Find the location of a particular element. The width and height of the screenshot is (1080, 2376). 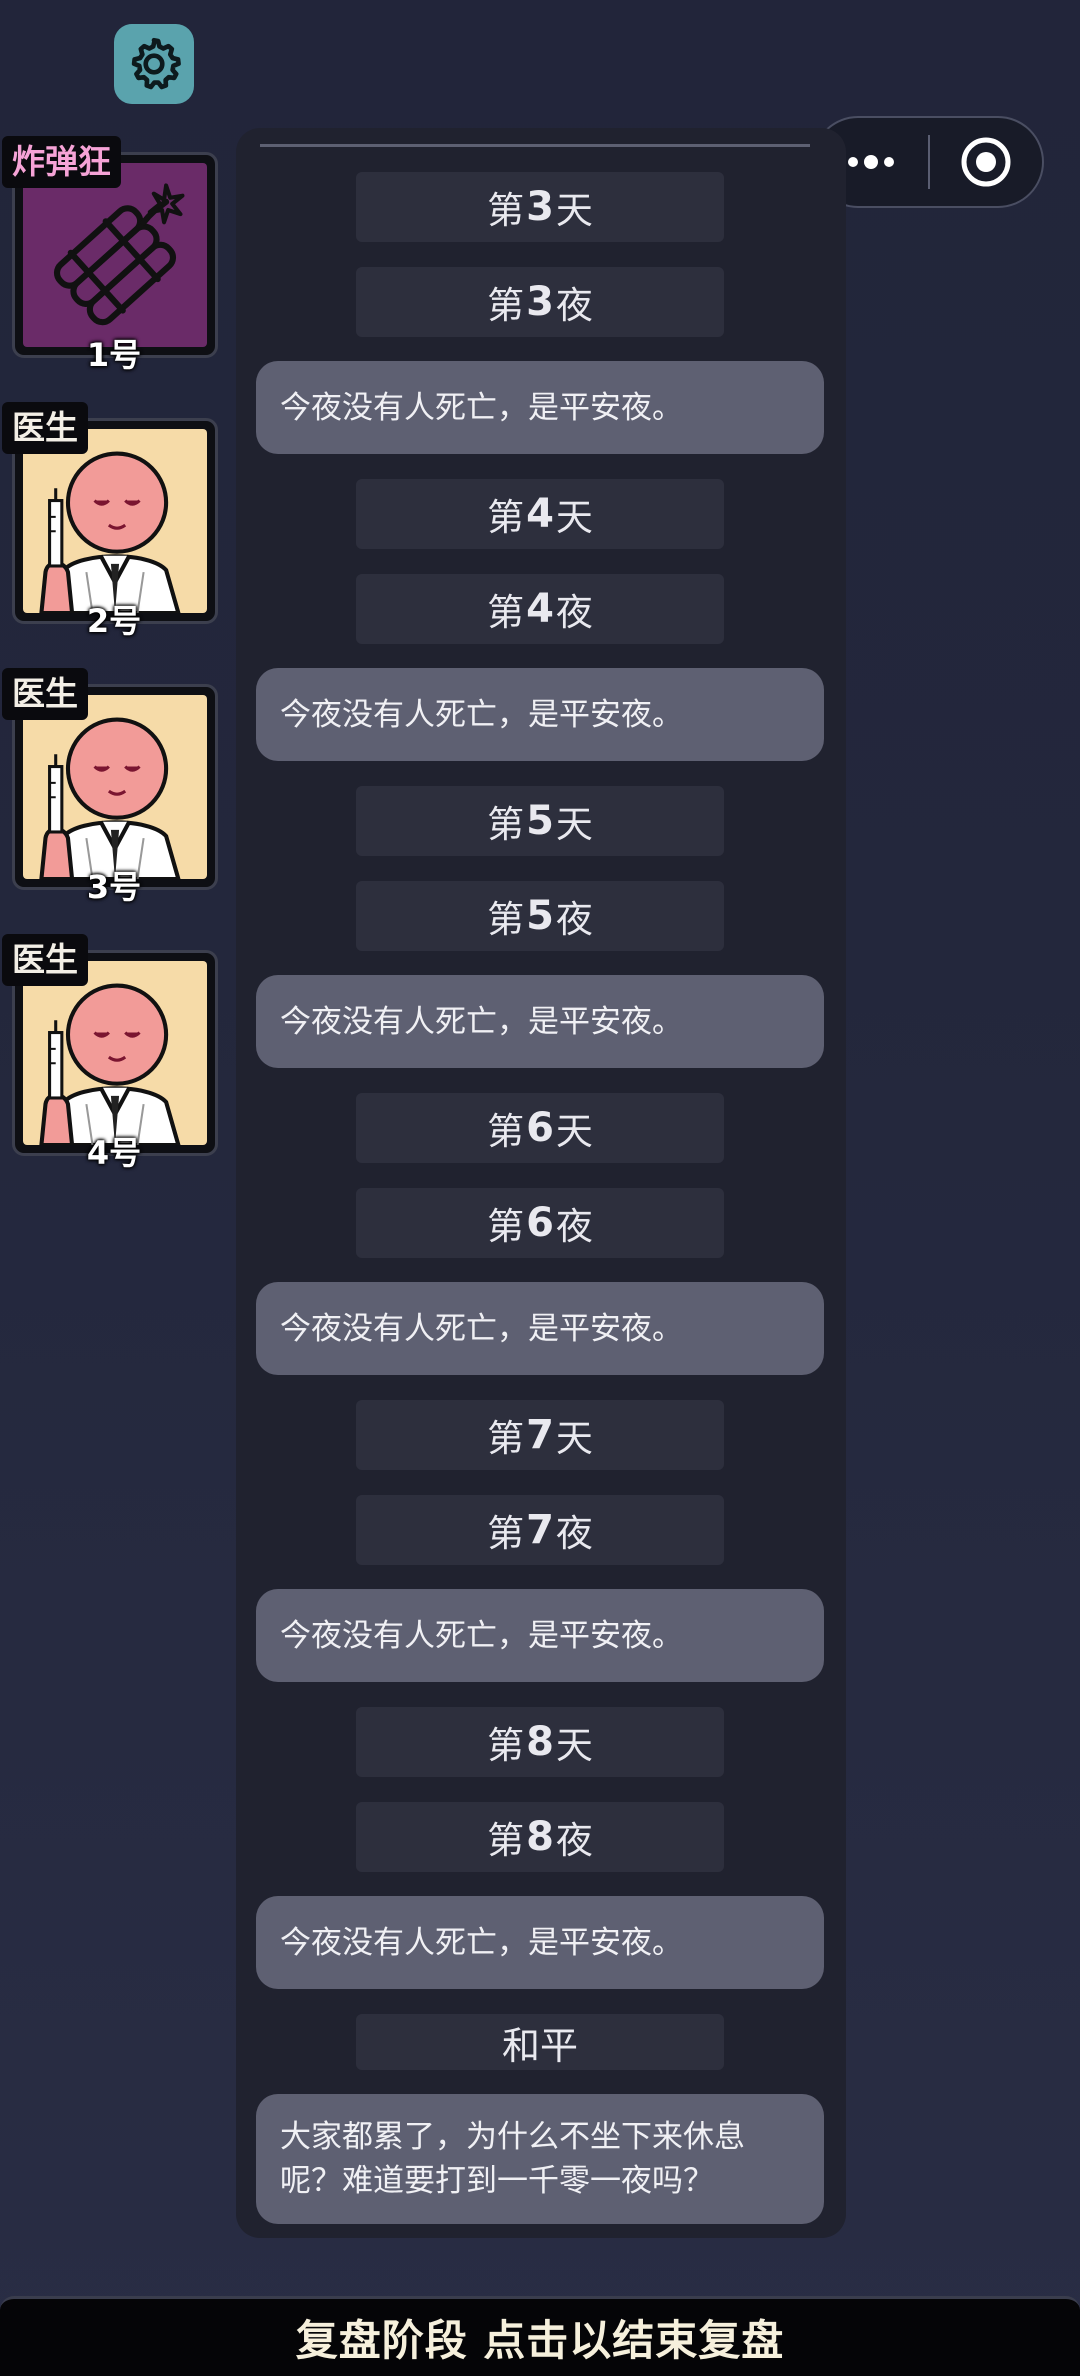

player-role-label: 炸弹狂 is located at coordinates (61, 162).